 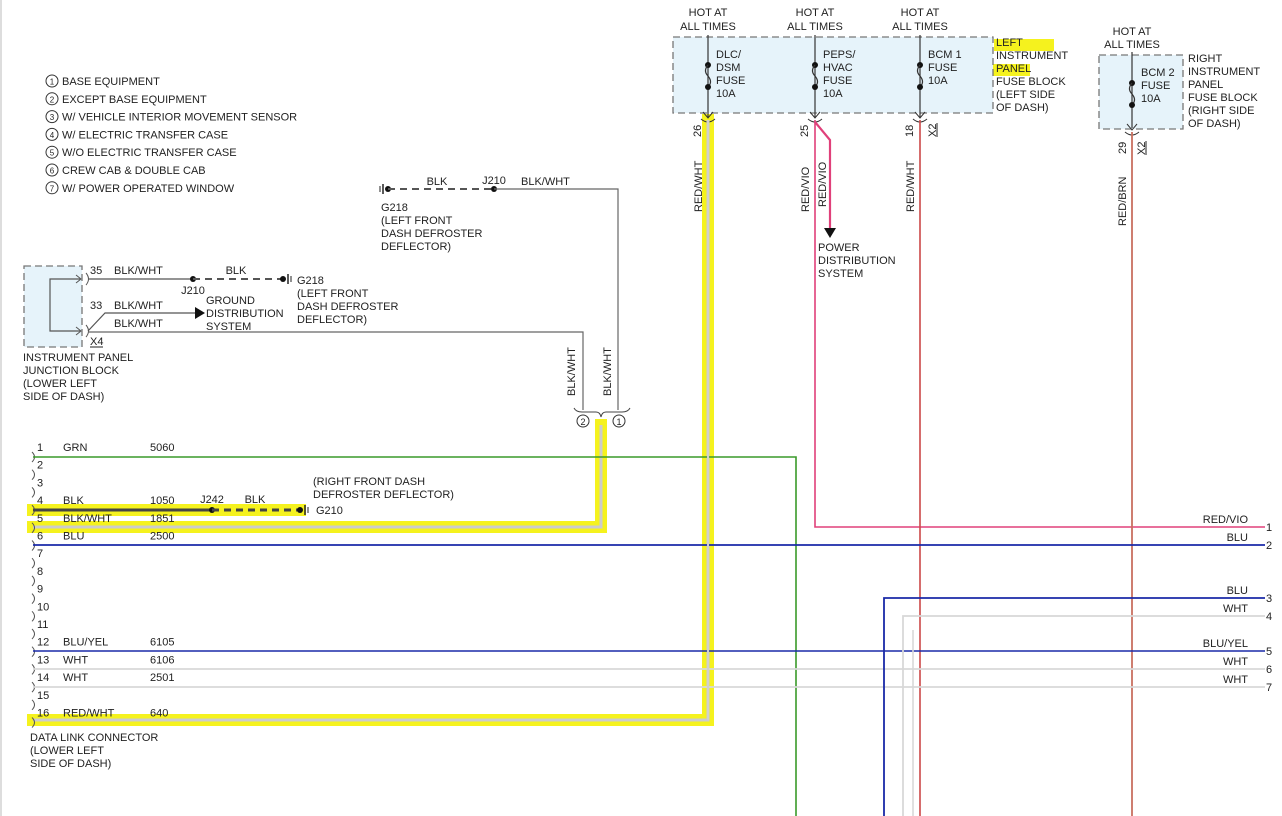 I want to click on ground-label: (RIGHT FRONT DASH, so click(x=369, y=482).